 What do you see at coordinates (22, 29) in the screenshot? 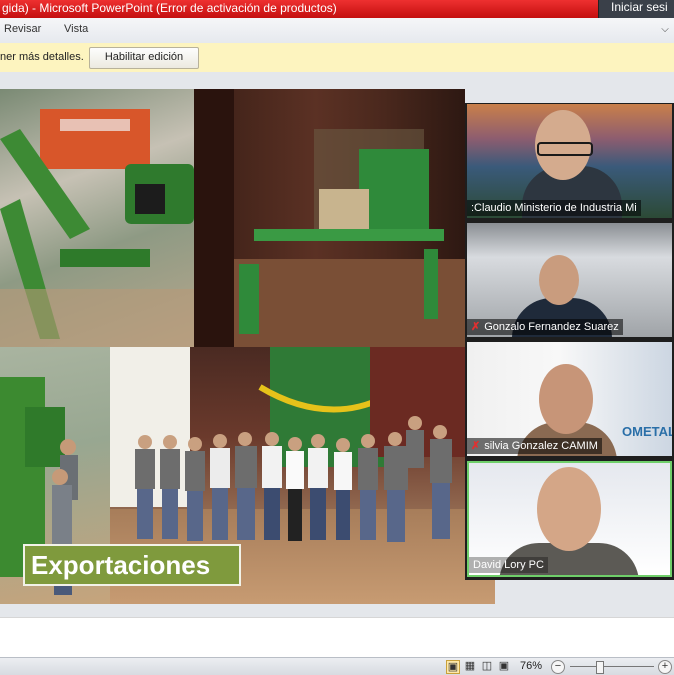
I see `tab-revisar: Revisar` at bounding box center [22, 29].